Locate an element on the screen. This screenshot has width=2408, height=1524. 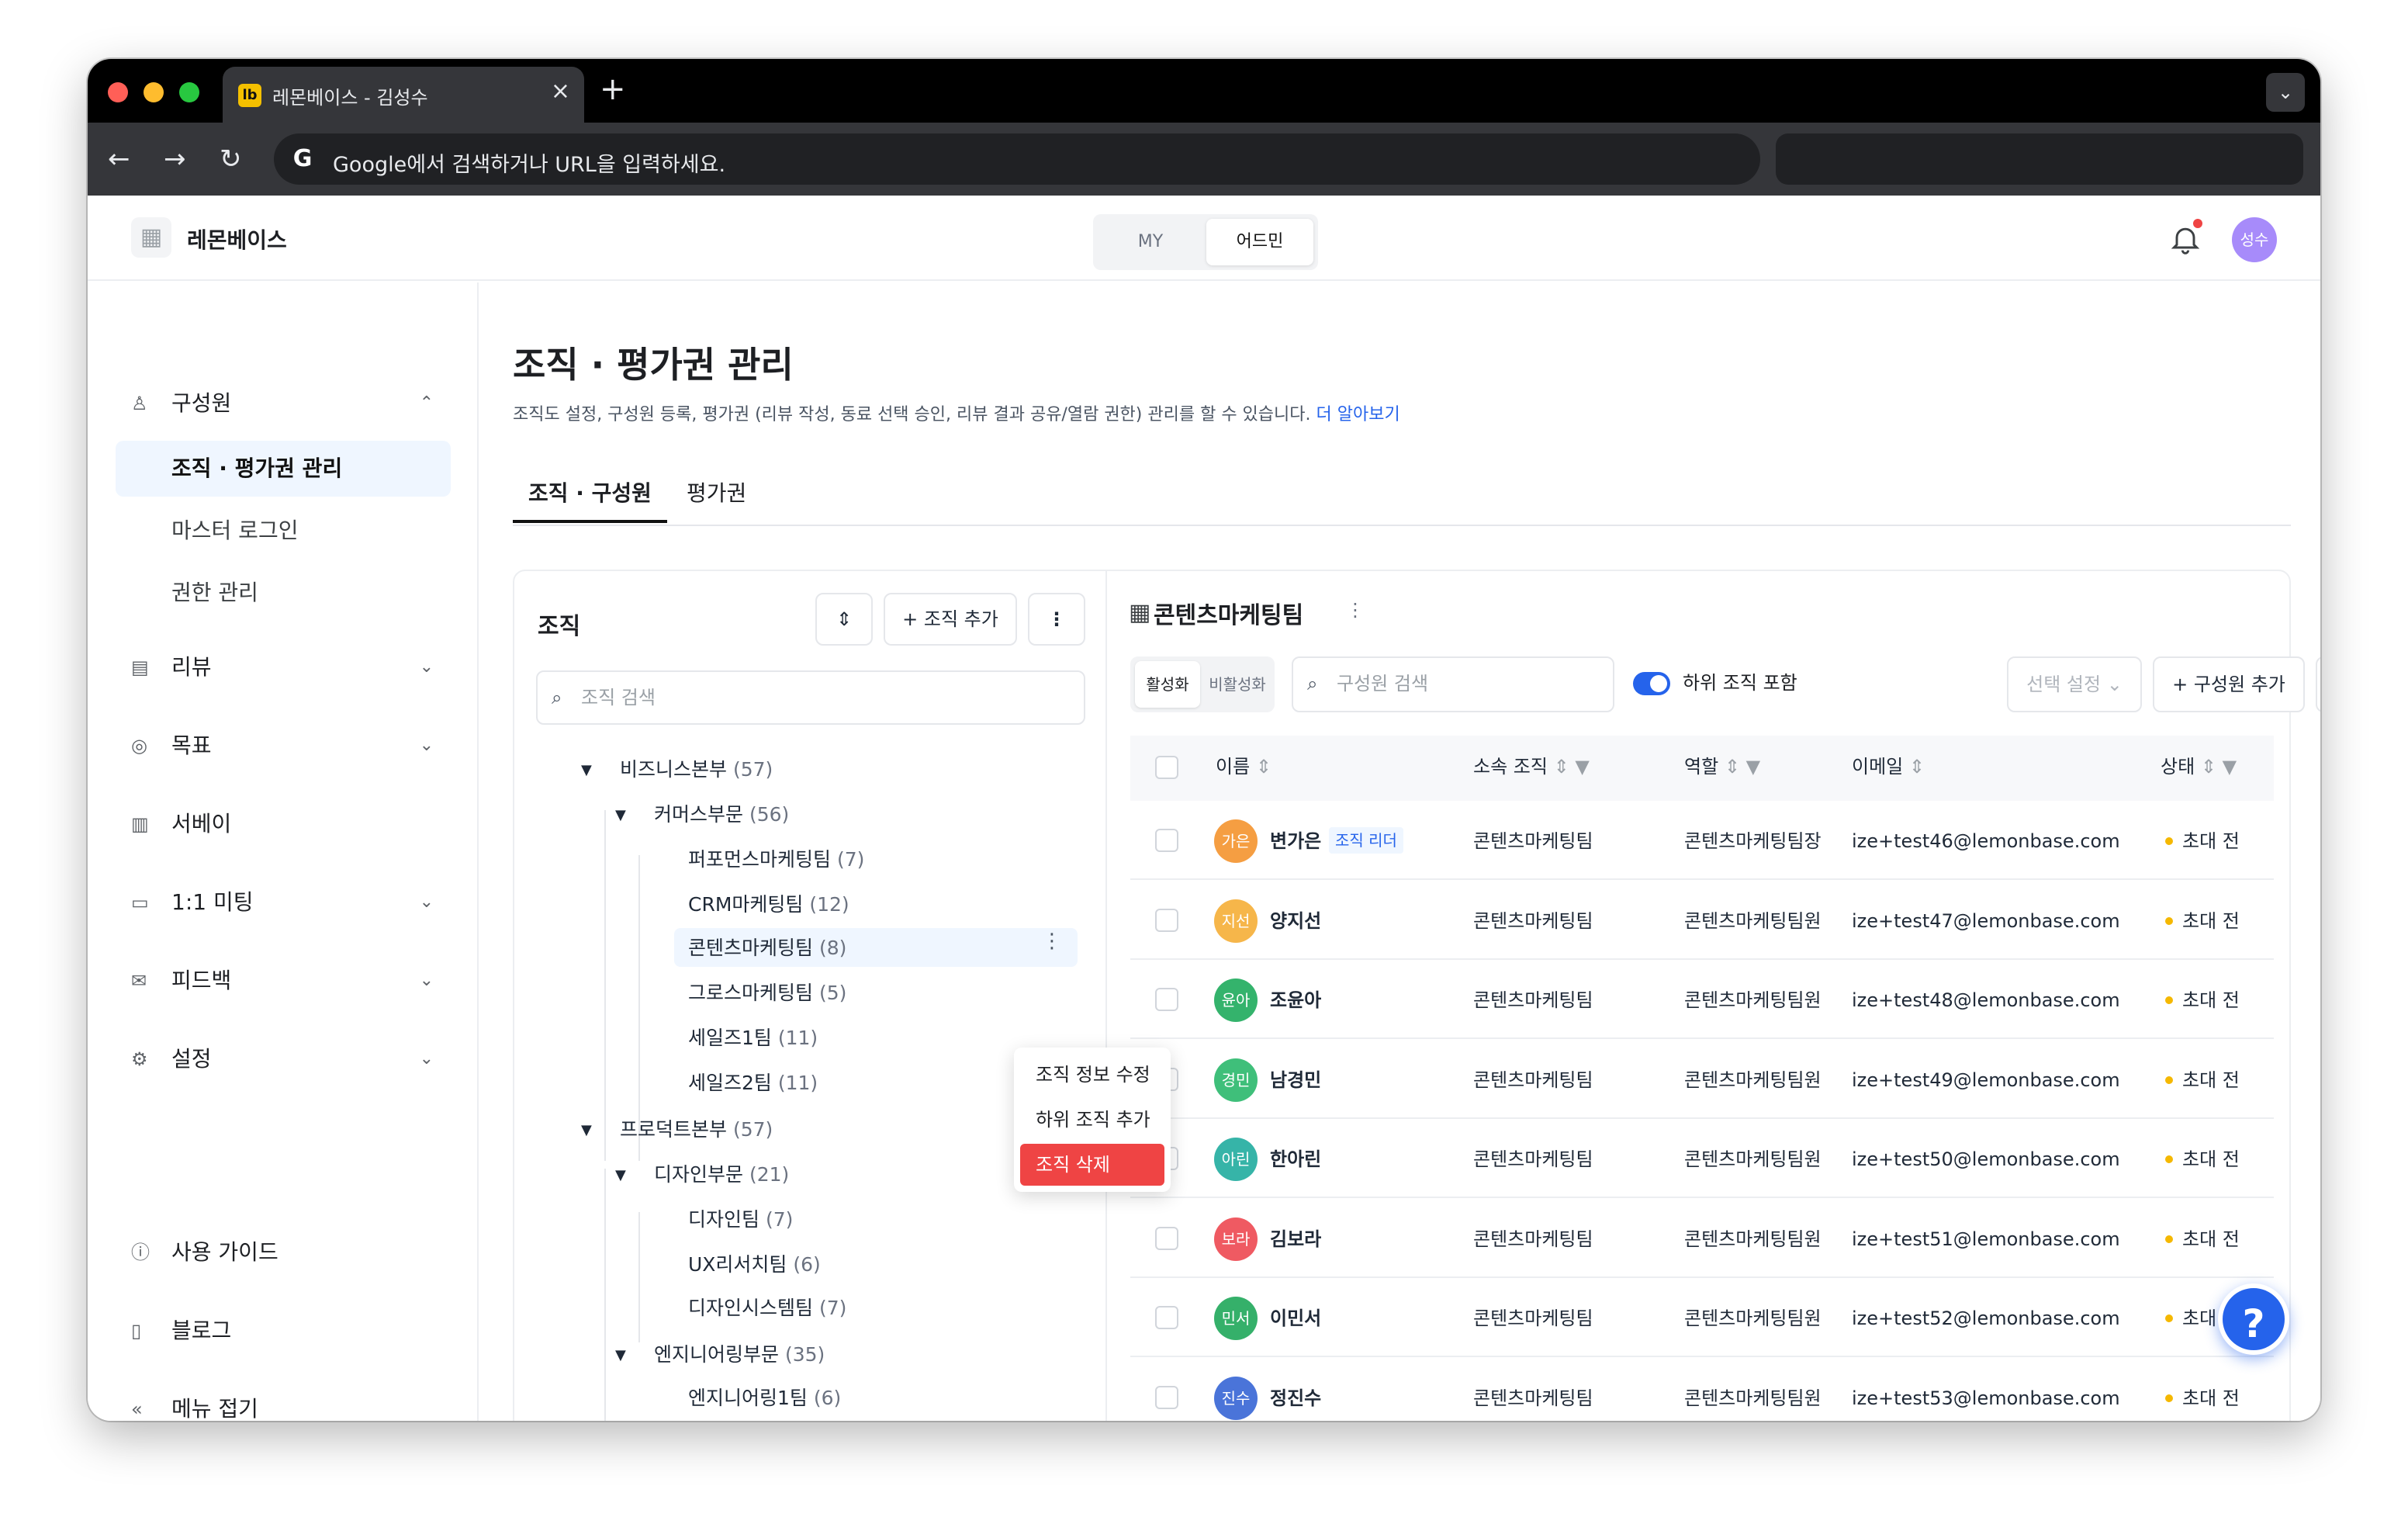
team-more-icon: ⋮ is located at coordinates (1355, 610).